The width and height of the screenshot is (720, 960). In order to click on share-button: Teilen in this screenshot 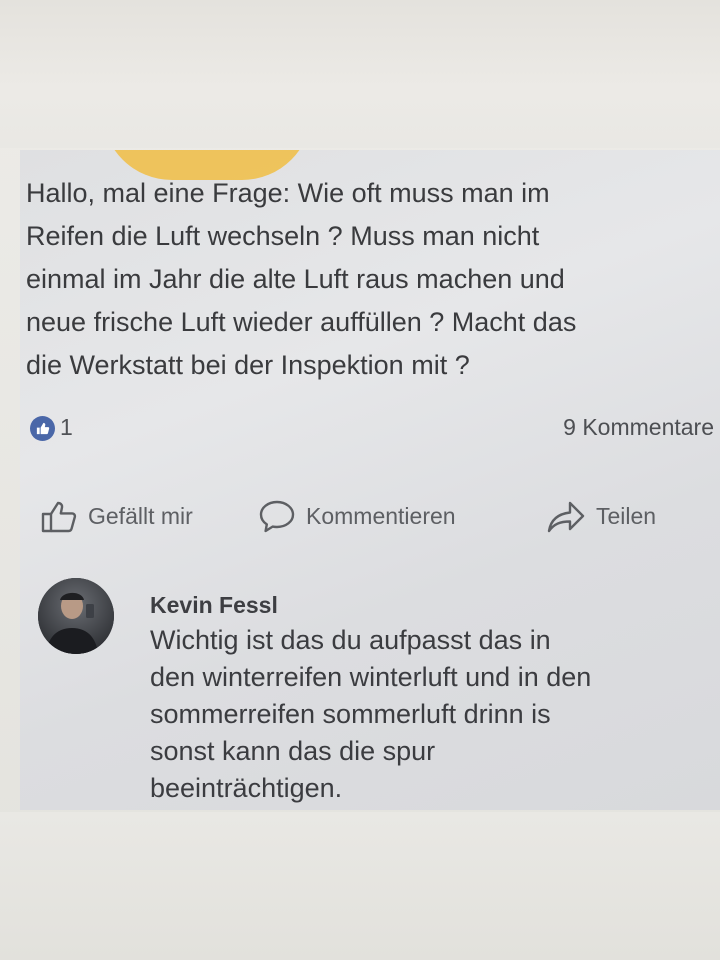, I will do `click(601, 516)`.